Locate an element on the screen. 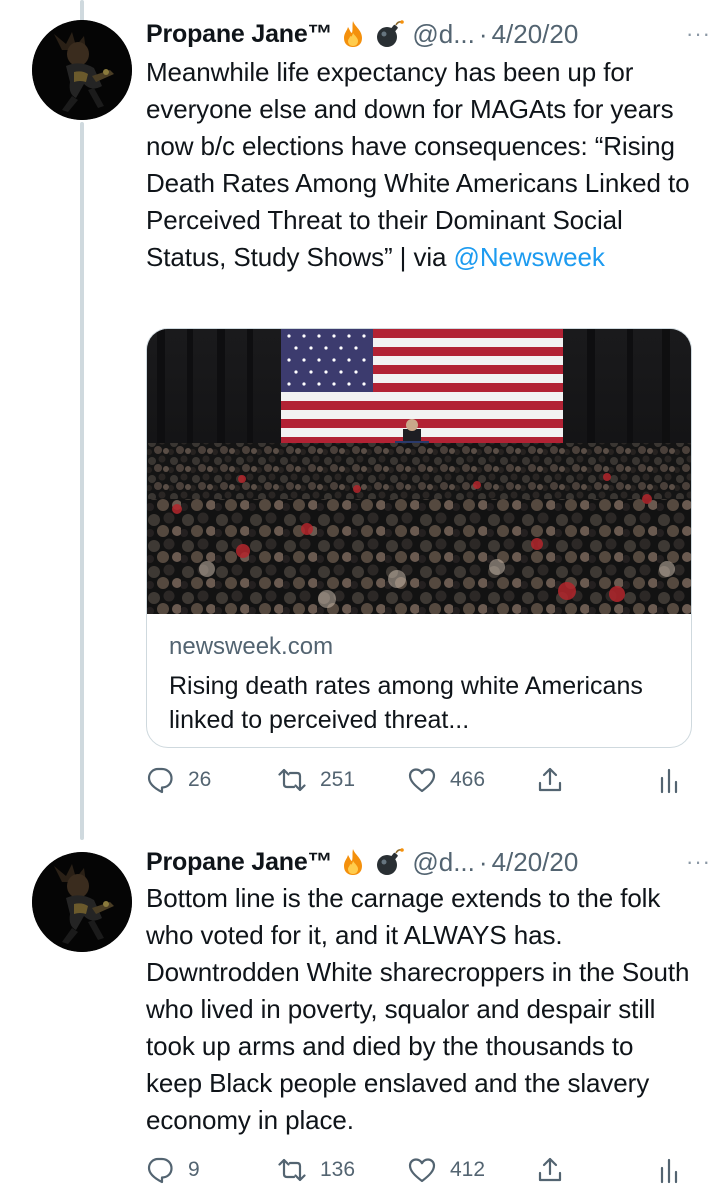 This screenshot has width=723, height=1200. card-domain: newsweek.com is located at coordinates (251, 646).